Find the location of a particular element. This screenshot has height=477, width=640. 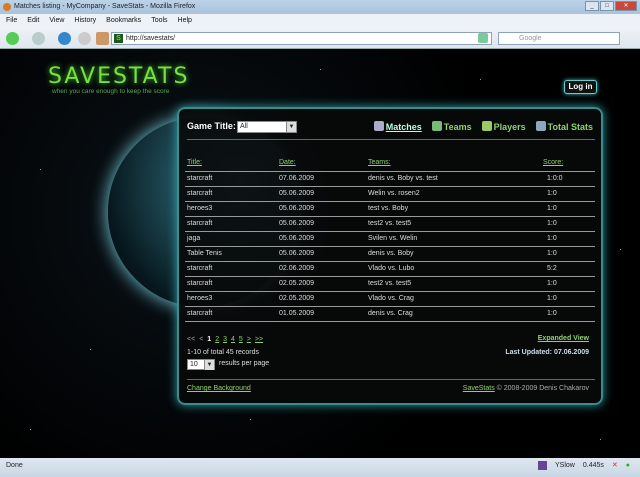

footer-divider is located at coordinates (391, 379).